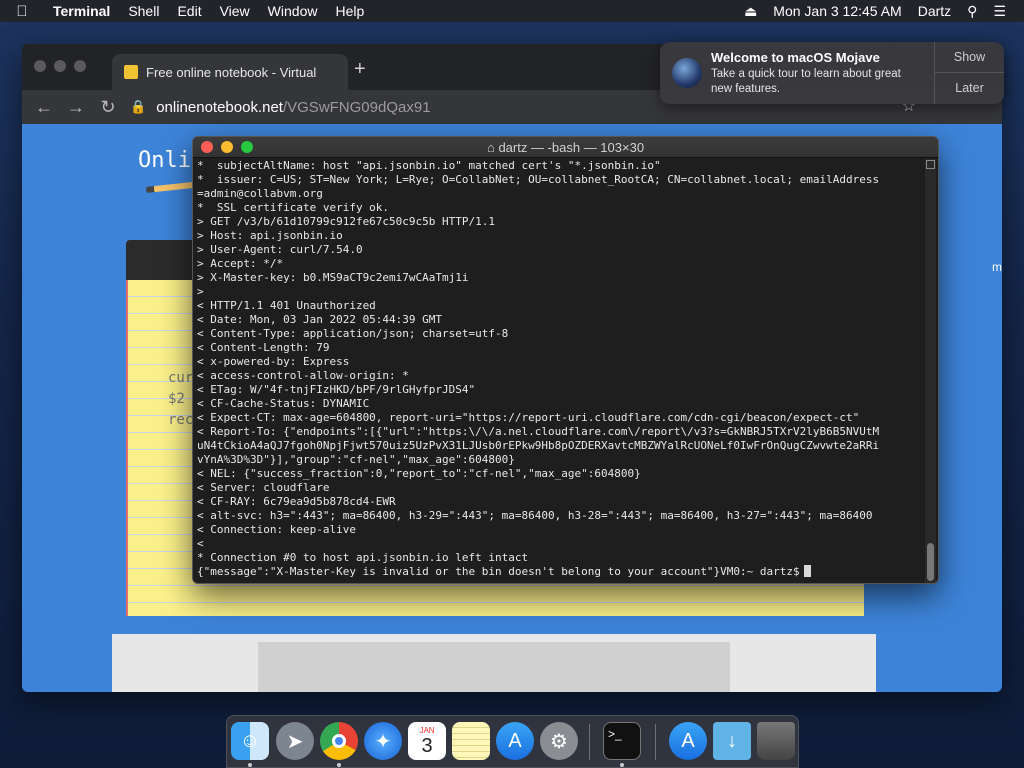 The height and width of the screenshot is (768, 1024). I want to click on forward-arrow-icon: →, so click(76, 107).